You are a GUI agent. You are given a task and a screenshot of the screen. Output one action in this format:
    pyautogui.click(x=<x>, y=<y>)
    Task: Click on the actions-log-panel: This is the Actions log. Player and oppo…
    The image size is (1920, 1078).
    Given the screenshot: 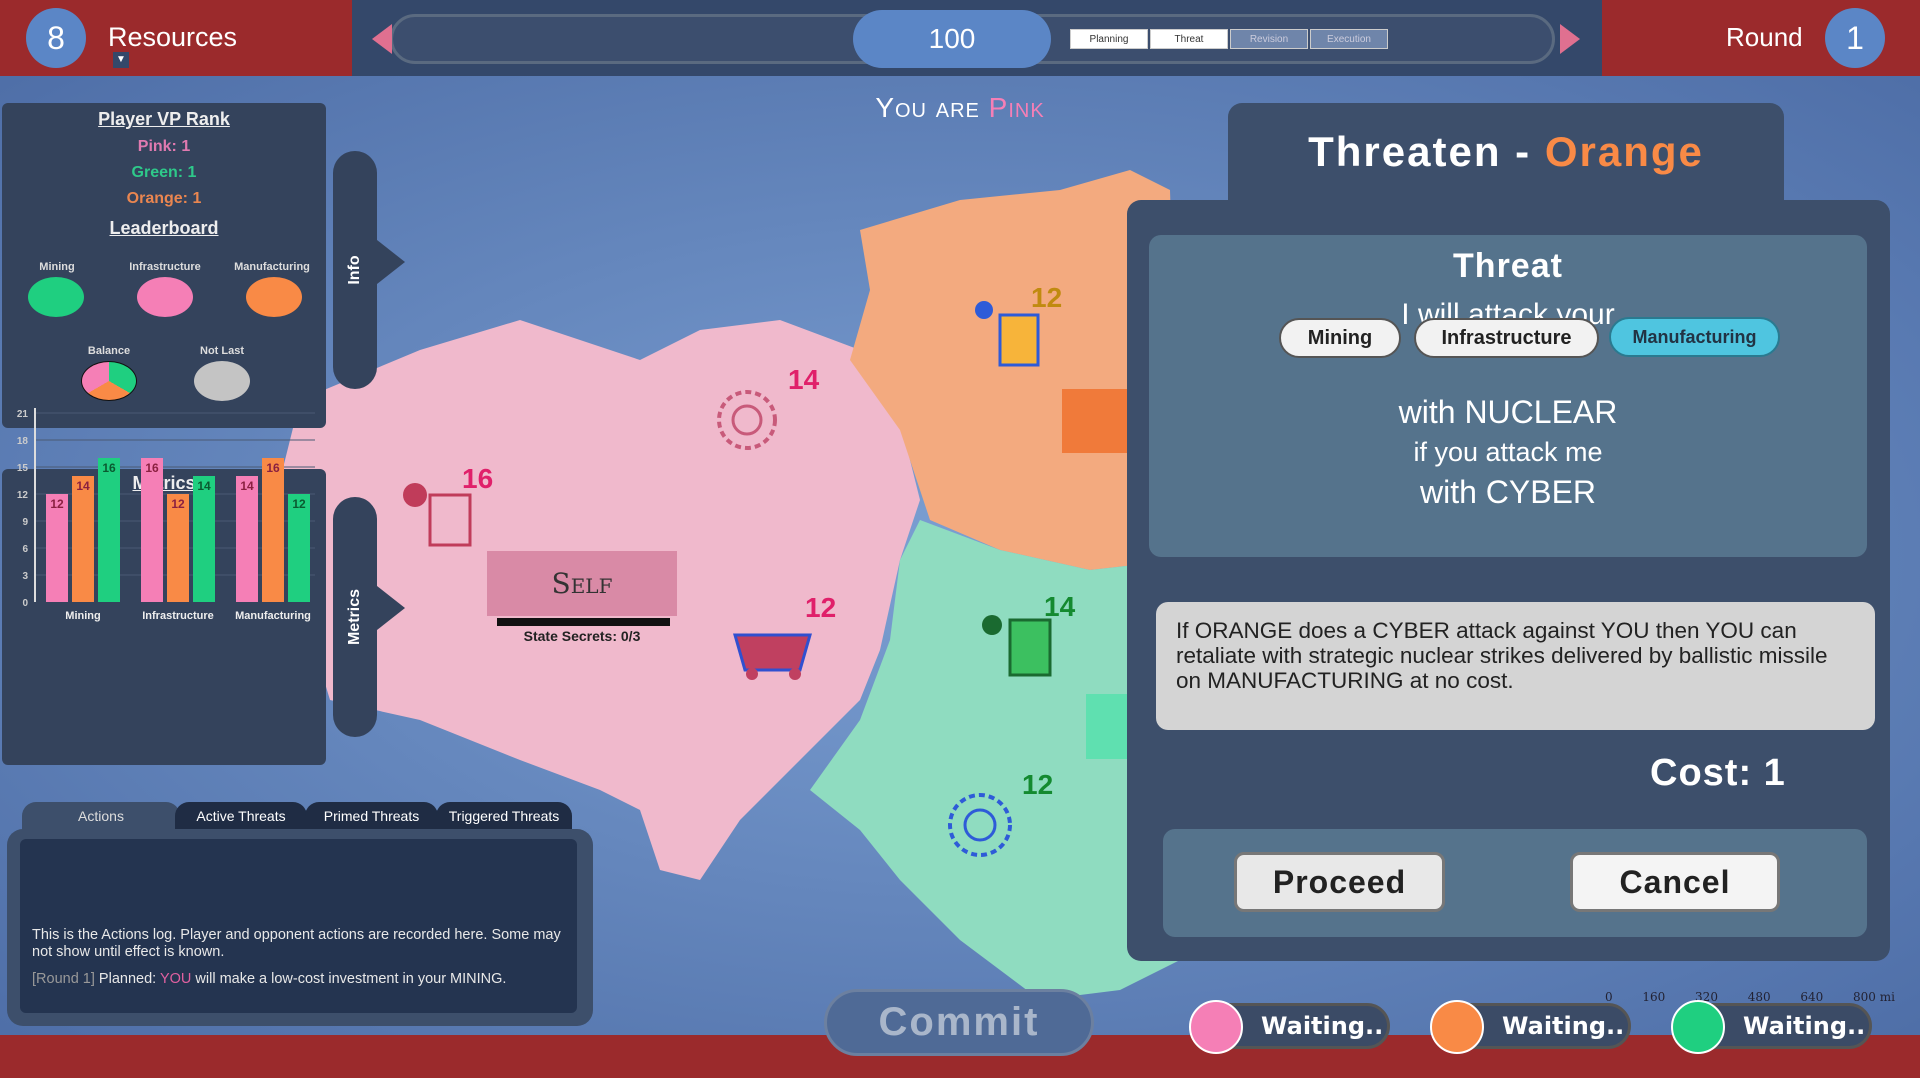 What is the action you would take?
    pyautogui.click(x=300, y=927)
    